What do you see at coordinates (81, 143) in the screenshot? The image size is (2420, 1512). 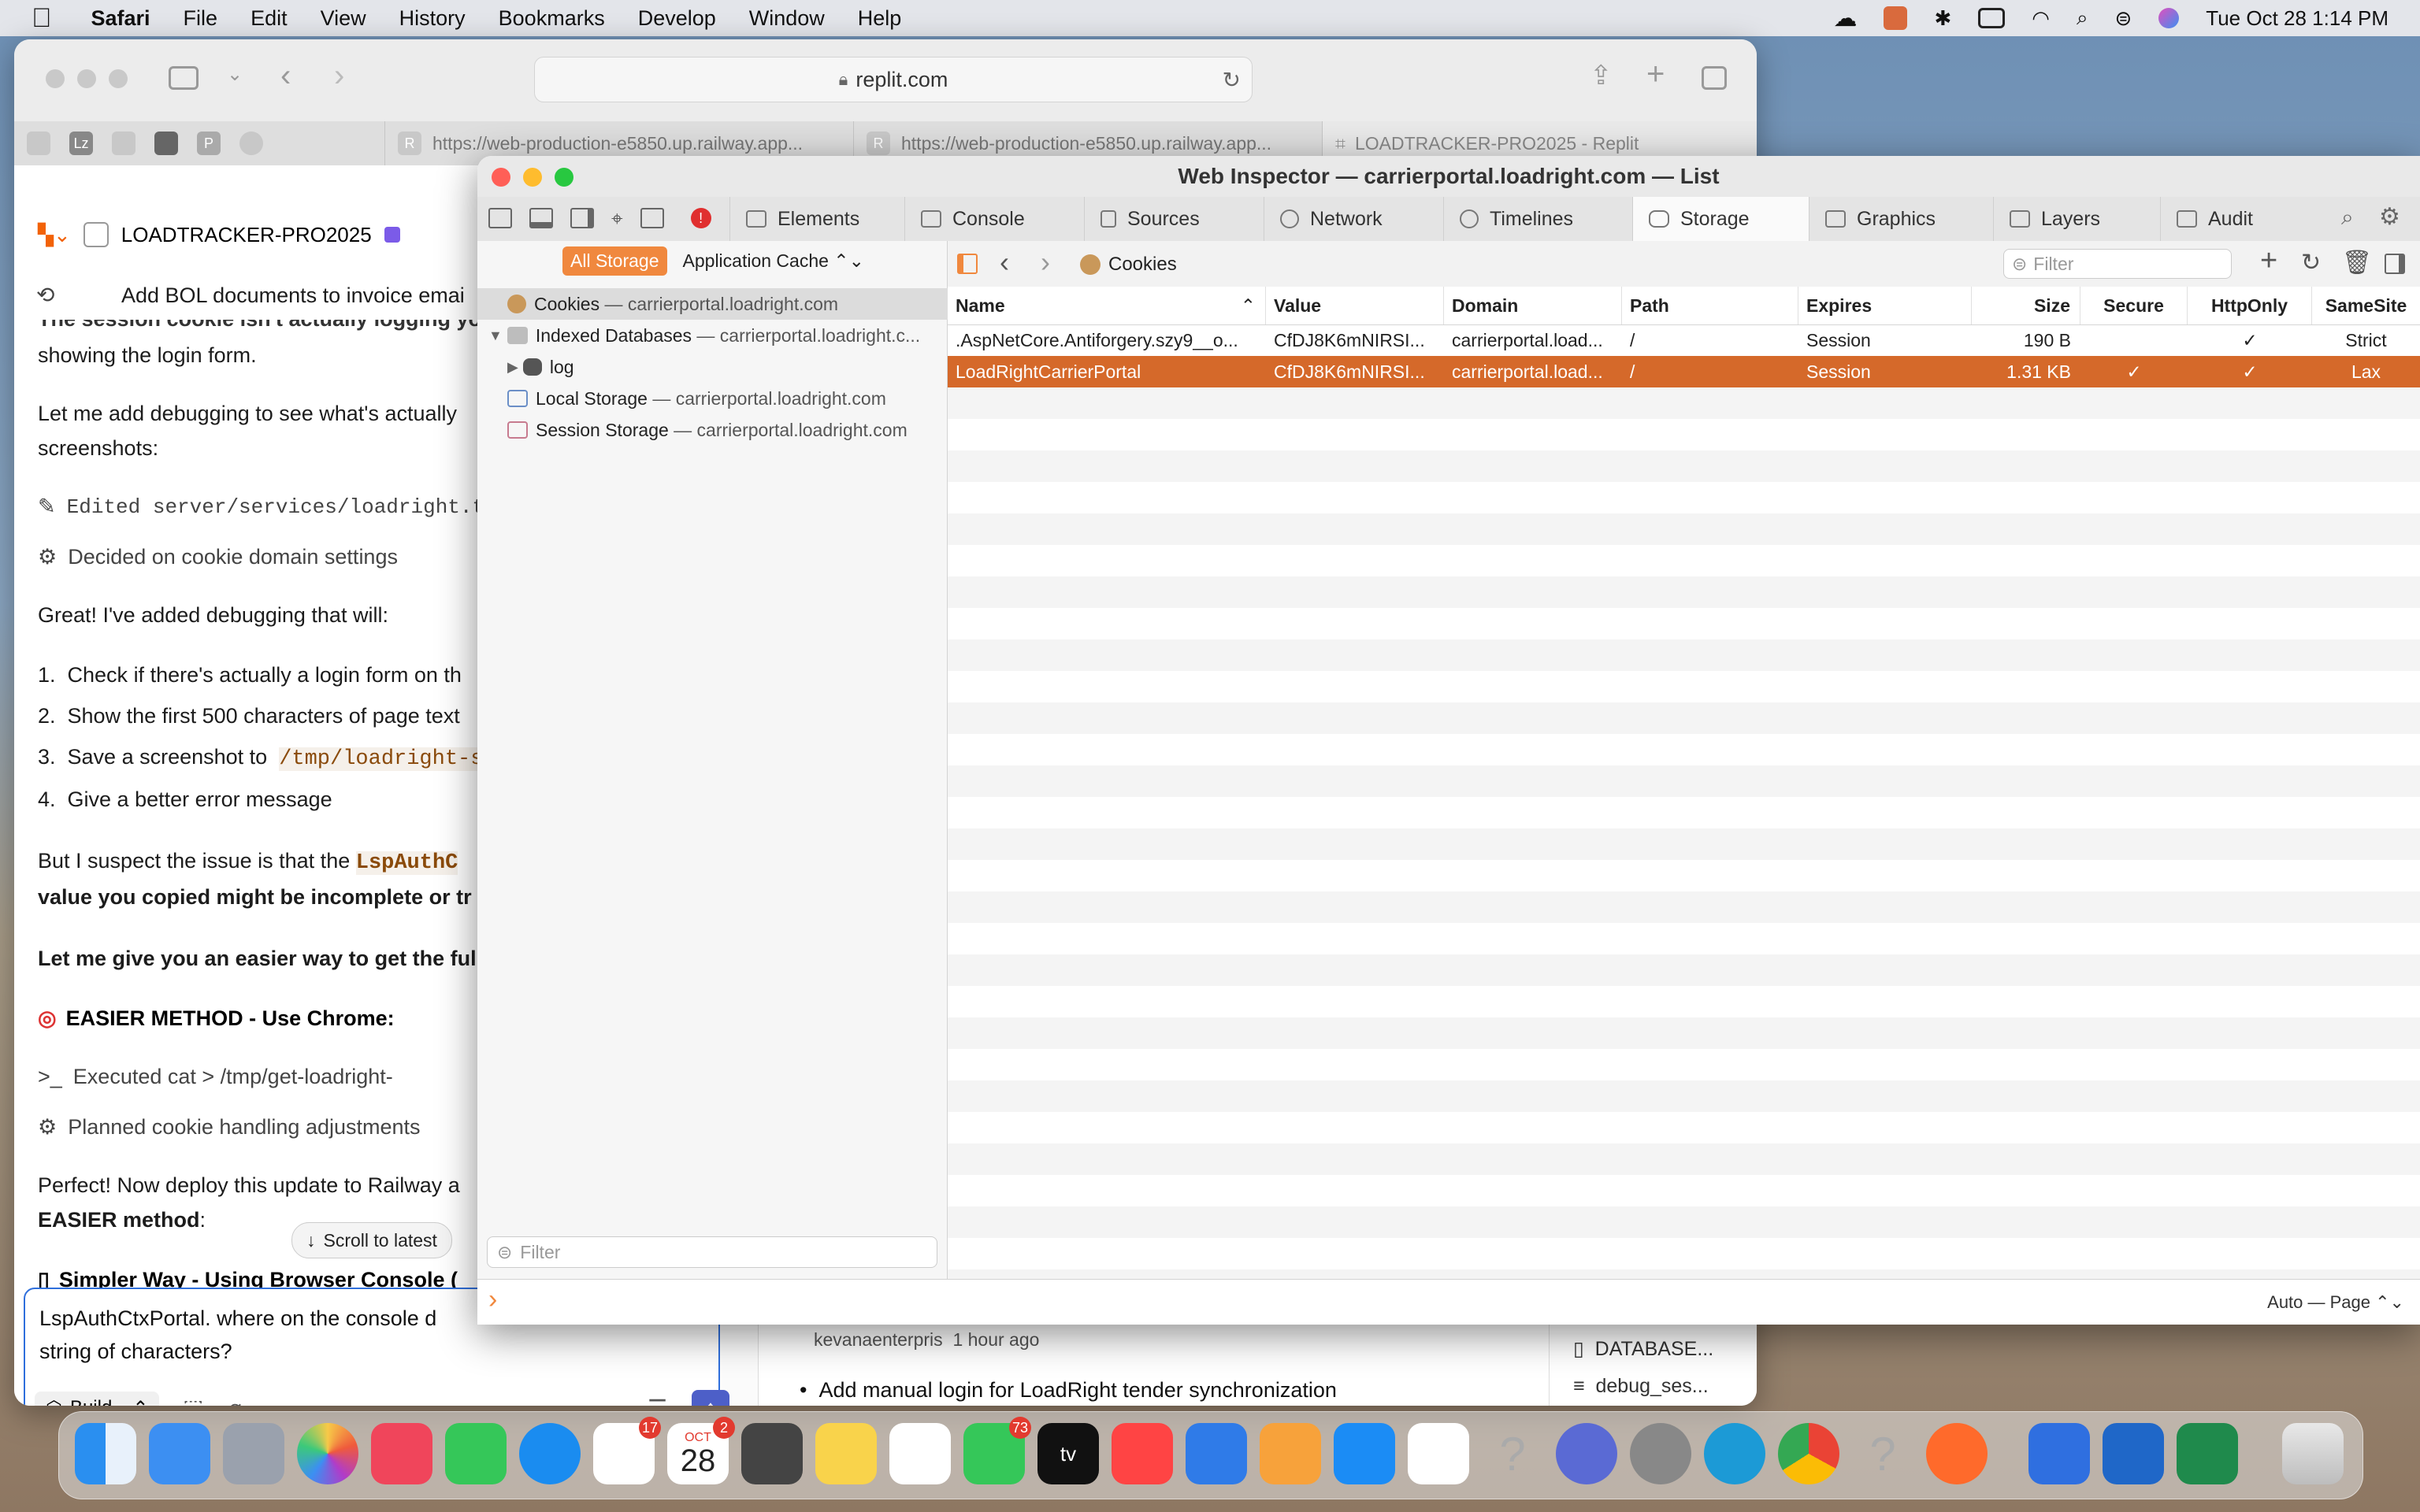 I see `pinned-tab-icon: Lz` at bounding box center [81, 143].